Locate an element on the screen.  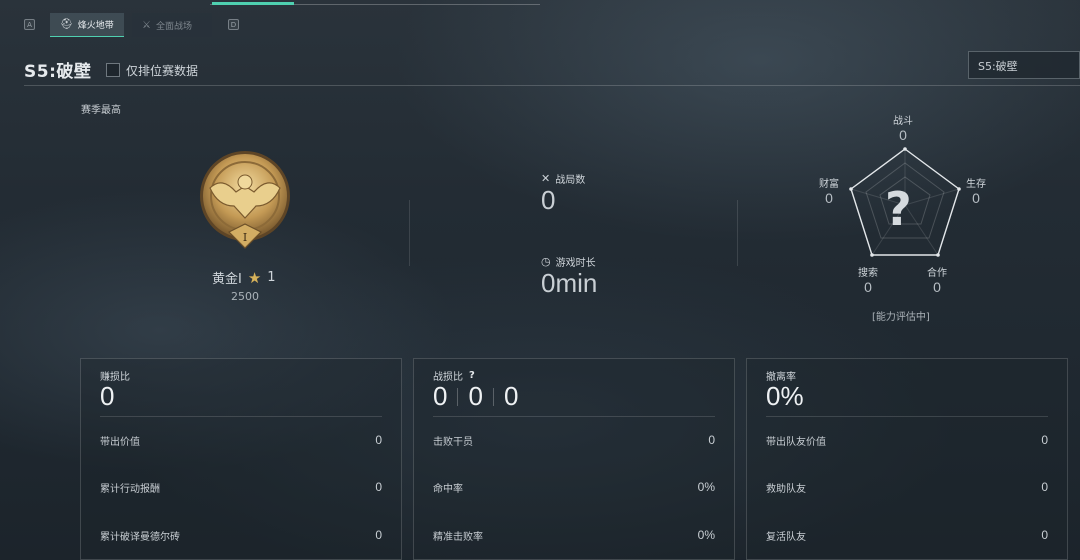
stat-row: 精准击败率 0% is located at coordinates (574, 535).